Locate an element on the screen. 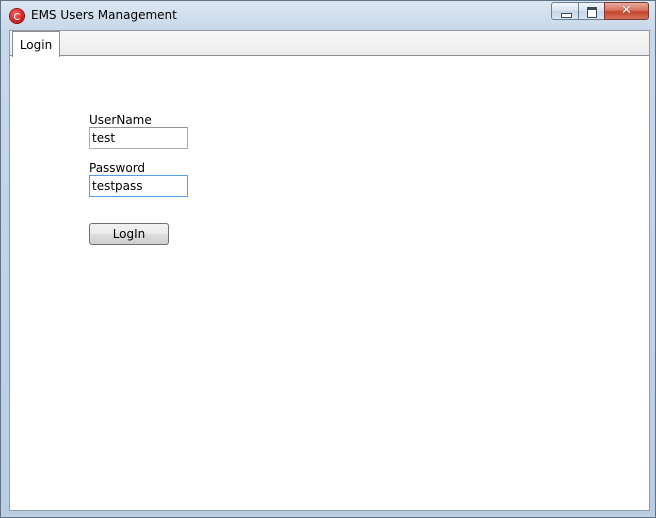 The width and height of the screenshot is (656, 518). window-title: EMS Users Management is located at coordinates (104, 15).